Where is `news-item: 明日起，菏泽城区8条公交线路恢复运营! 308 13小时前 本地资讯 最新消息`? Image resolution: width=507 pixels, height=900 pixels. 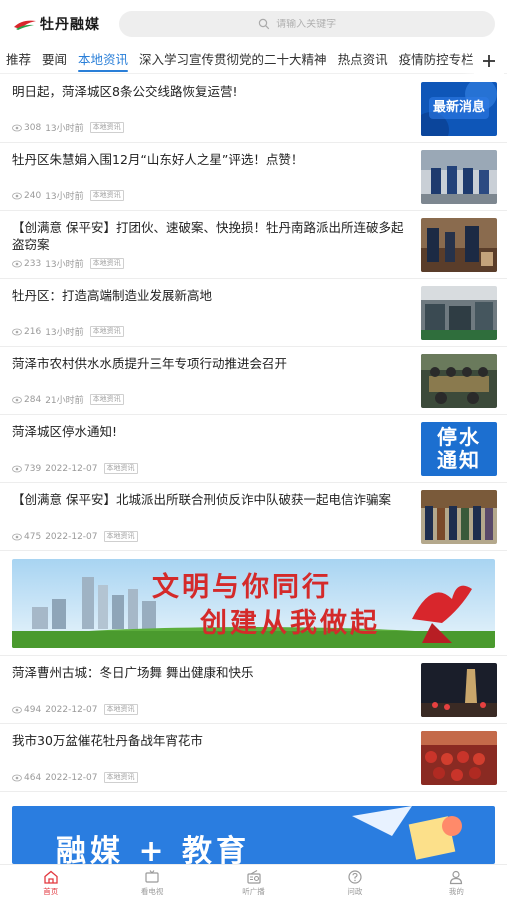 news-item: 明日起，菏泽城区8条公交线路恢复运营! 308 13小时前 本地资讯 最新消息 is located at coordinates (253, 109).